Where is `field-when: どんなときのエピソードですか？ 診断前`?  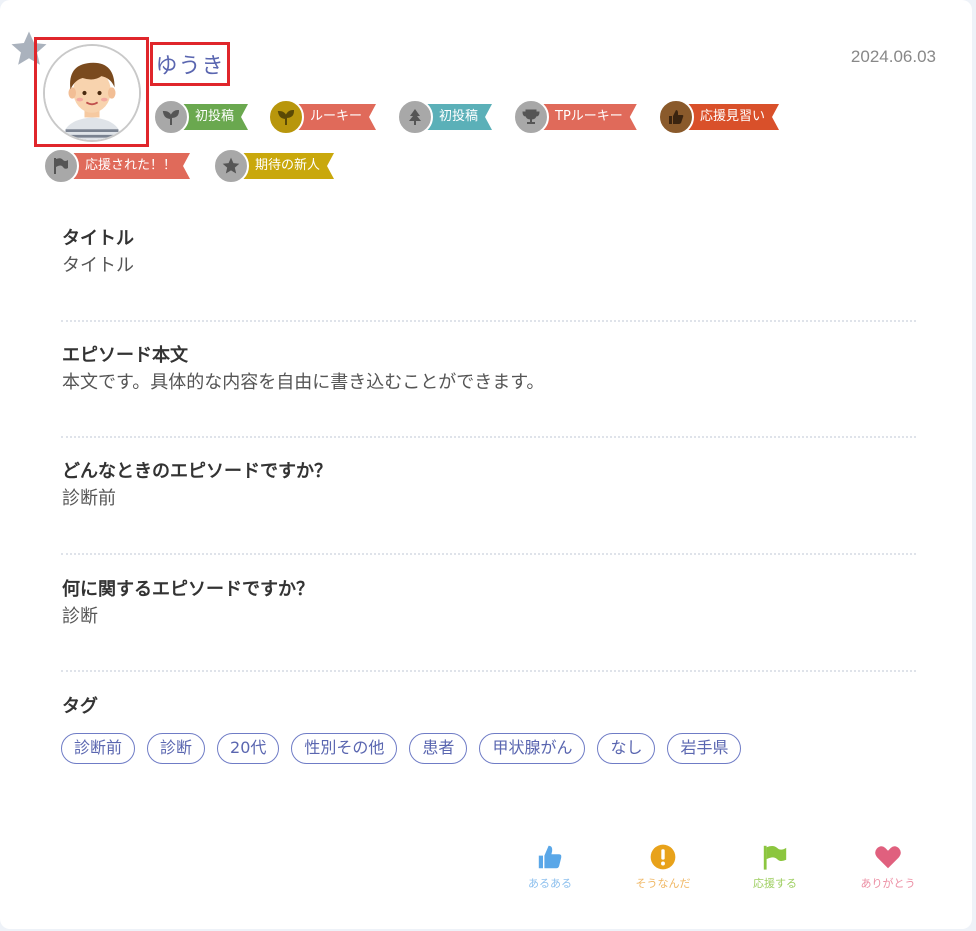
field-when: どんなときのエピソードですか？ 診断前 is located at coordinates (488, 486).